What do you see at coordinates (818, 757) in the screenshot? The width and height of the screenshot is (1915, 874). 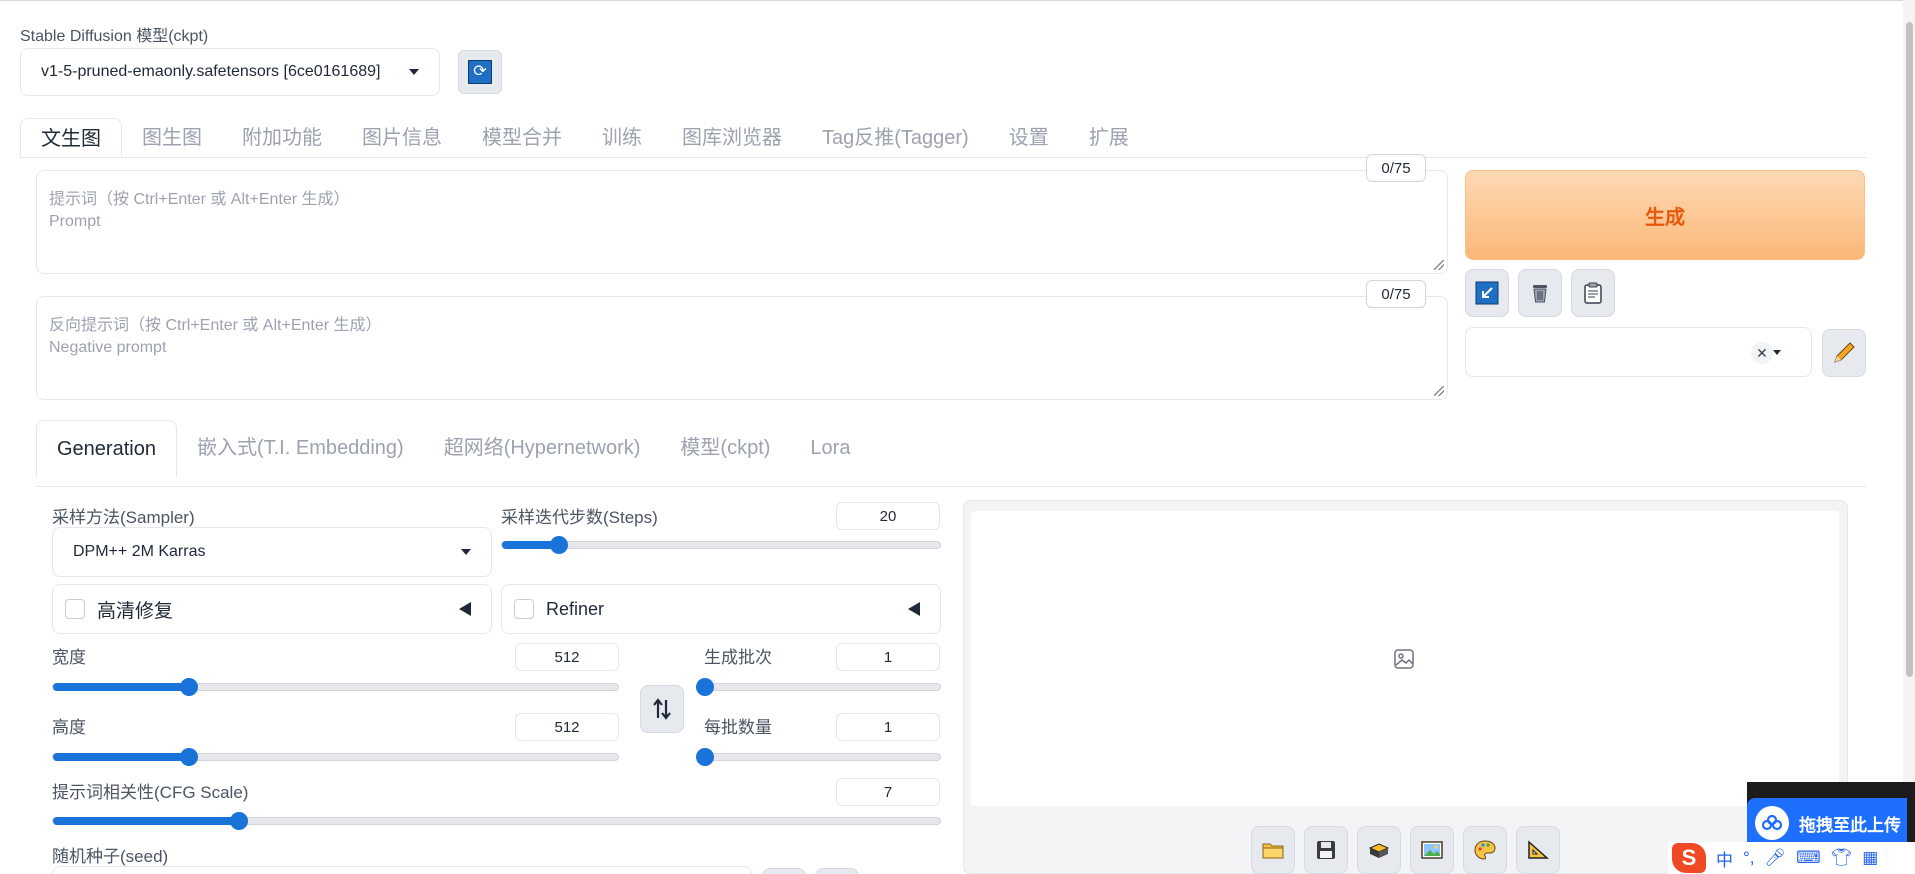 I see `batch-size-slider` at bounding box center [818, 757].